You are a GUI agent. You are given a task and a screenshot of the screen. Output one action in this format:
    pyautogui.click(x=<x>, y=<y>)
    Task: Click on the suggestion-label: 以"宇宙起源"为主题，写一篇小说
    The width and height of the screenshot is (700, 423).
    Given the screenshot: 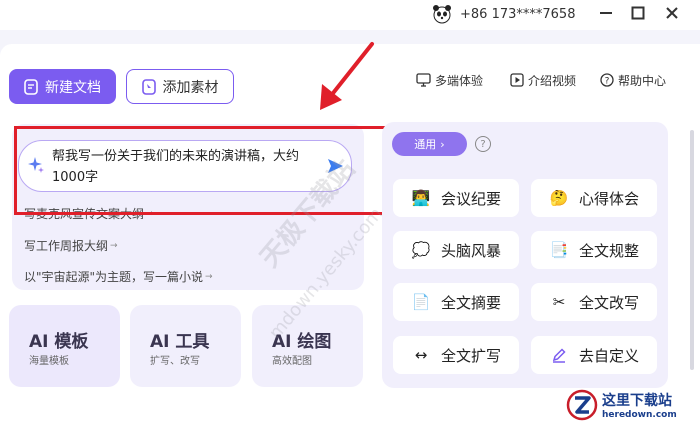 What is the action you would take?
    pyautogui.click(x=114, y=277)
    